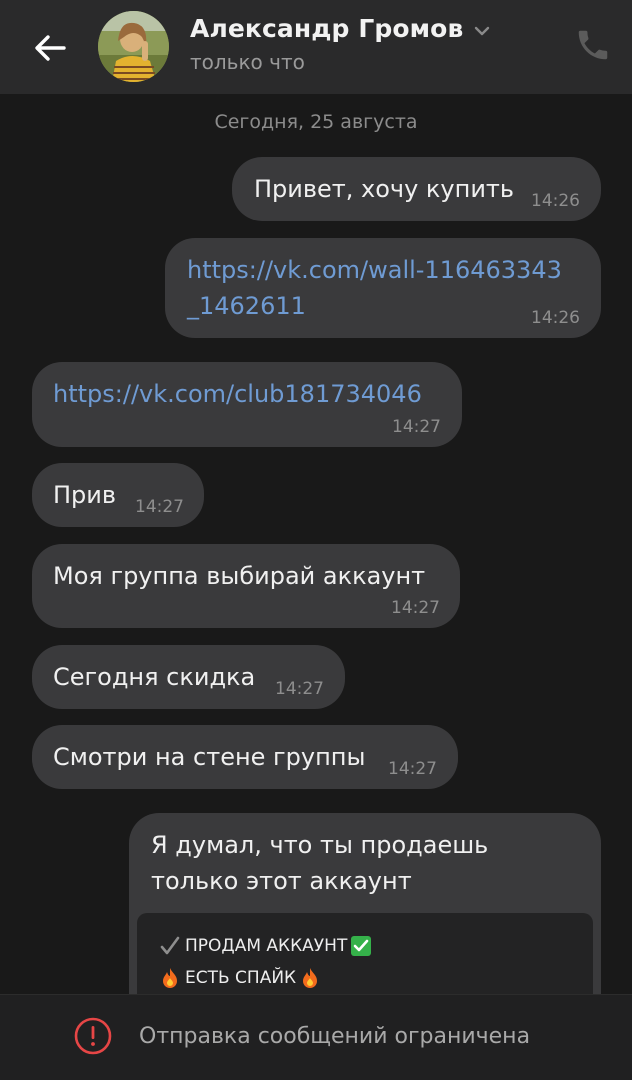  I want to click on phone-icon, so click(593, 45).